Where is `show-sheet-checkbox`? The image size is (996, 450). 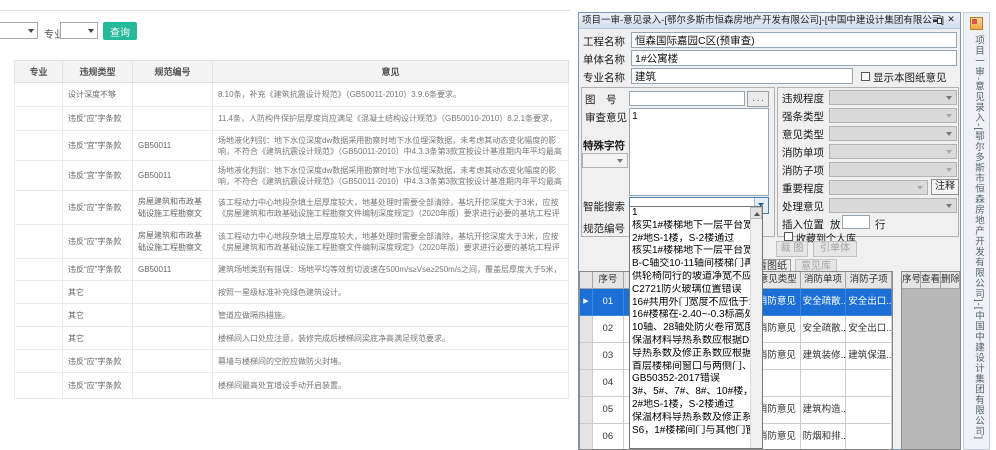 show-sheet-checkbox is located at coordinates (865, 76).